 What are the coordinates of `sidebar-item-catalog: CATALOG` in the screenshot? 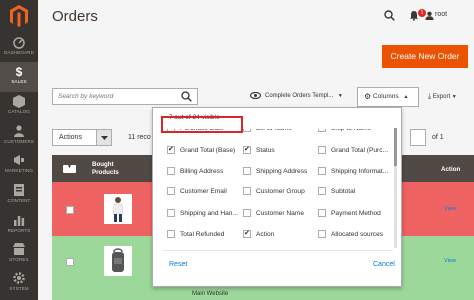 It's located at (19, 107).